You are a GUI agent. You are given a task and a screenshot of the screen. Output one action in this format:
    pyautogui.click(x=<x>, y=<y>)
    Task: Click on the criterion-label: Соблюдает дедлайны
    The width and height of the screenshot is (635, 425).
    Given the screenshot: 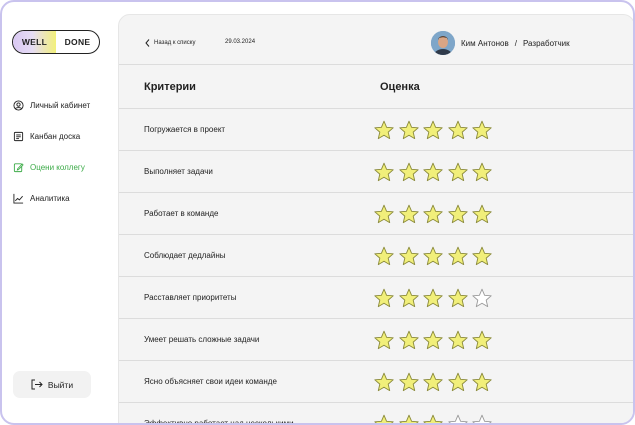 What is the action you would take?
    pyautogui.click(x=185, y=255)
    